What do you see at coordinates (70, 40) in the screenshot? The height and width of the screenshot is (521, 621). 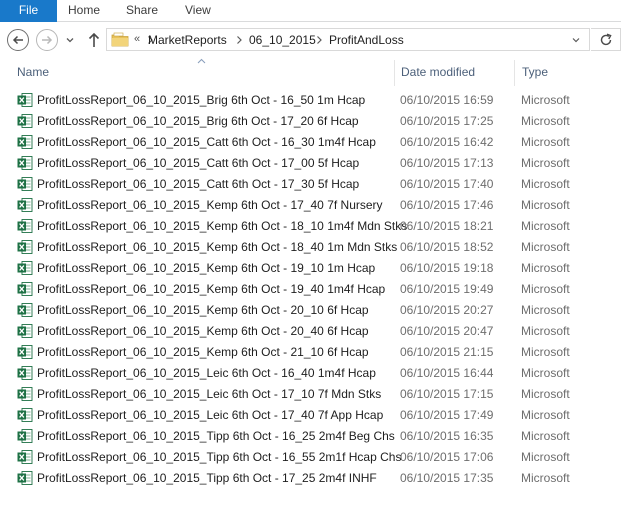 I see `recent-locations-button` at bounding box center [70, 40].